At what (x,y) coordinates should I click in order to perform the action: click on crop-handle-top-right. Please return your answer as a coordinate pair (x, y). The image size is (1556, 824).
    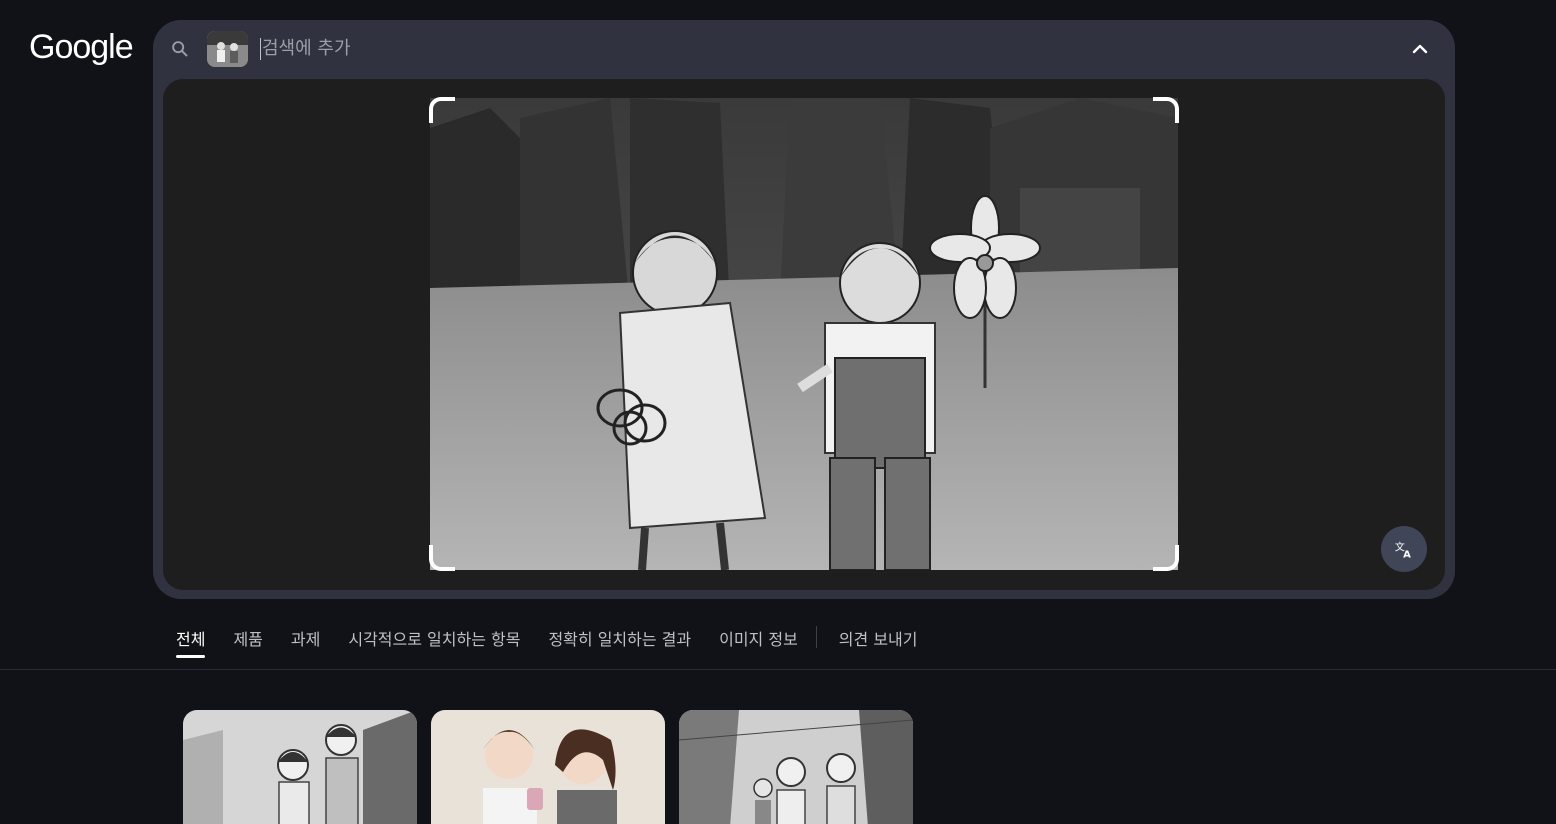
    Looking at the image, I should click on (1166, 110).